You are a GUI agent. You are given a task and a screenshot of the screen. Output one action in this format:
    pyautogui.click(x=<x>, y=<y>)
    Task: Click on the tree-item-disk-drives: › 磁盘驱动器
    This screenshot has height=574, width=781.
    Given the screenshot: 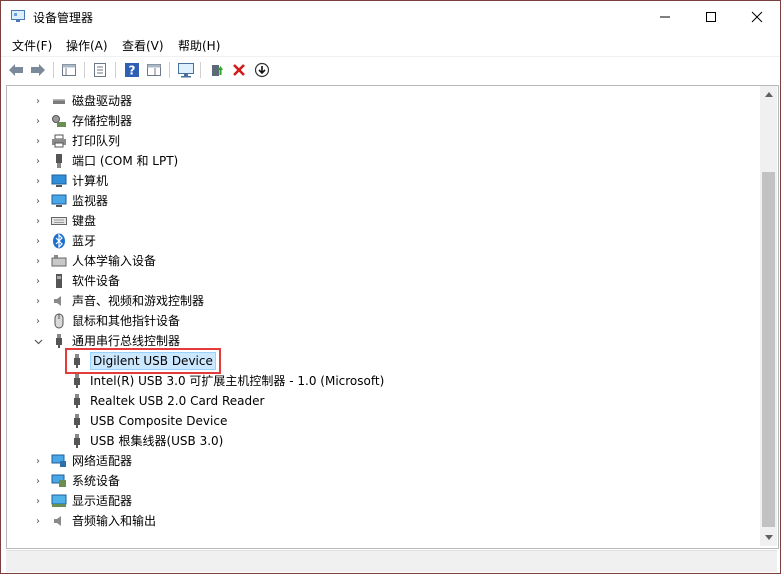 What is the action you would take?
    pyautogui.click(x=82, y=101)
    